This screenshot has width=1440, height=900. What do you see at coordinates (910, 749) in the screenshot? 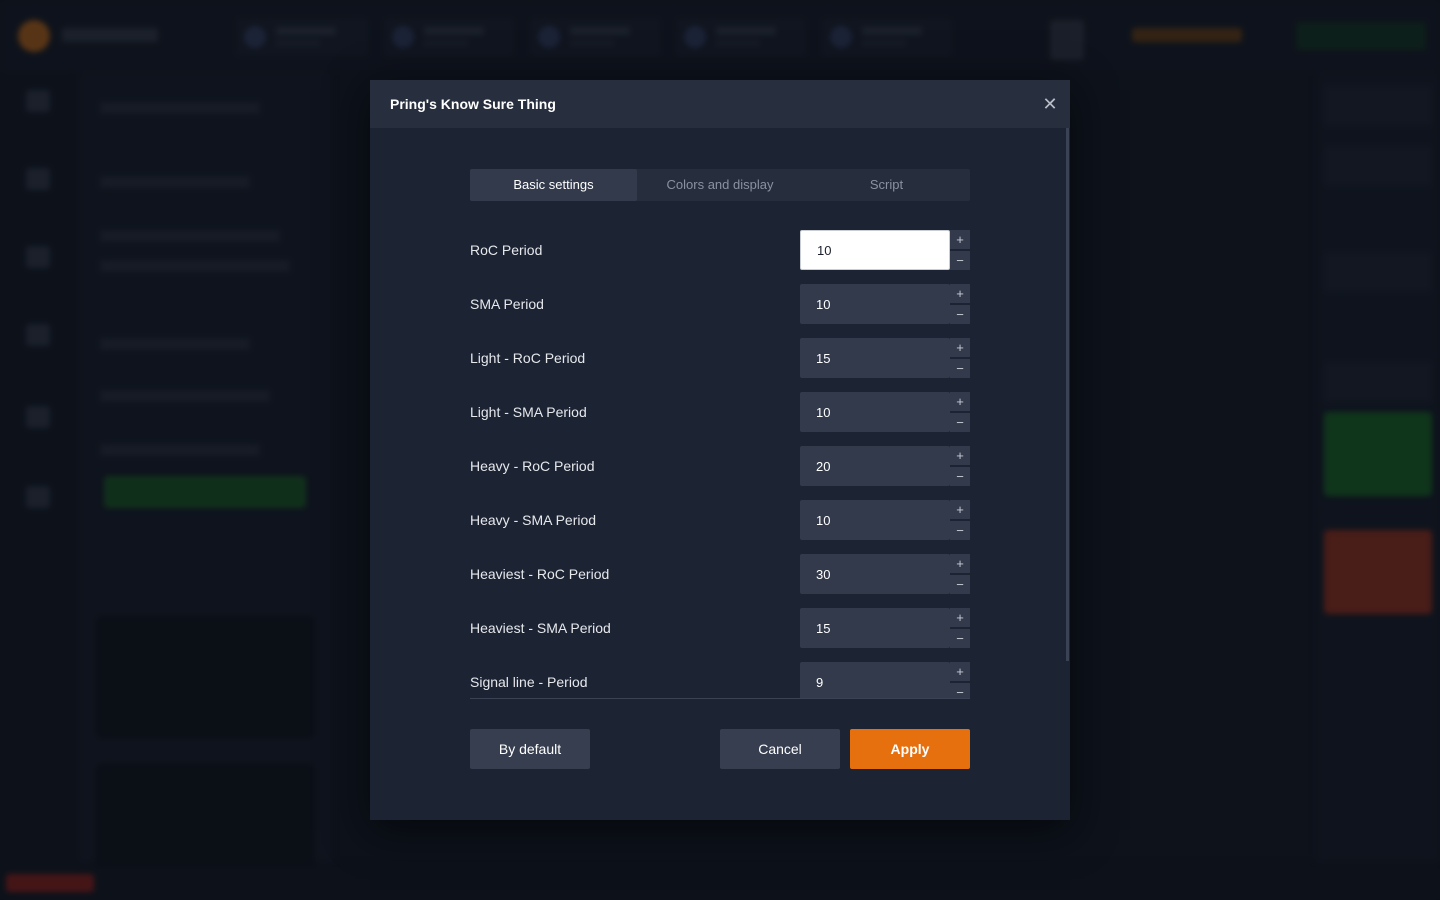
I see `apply-button: Apply` at bounding box center [910, 749].